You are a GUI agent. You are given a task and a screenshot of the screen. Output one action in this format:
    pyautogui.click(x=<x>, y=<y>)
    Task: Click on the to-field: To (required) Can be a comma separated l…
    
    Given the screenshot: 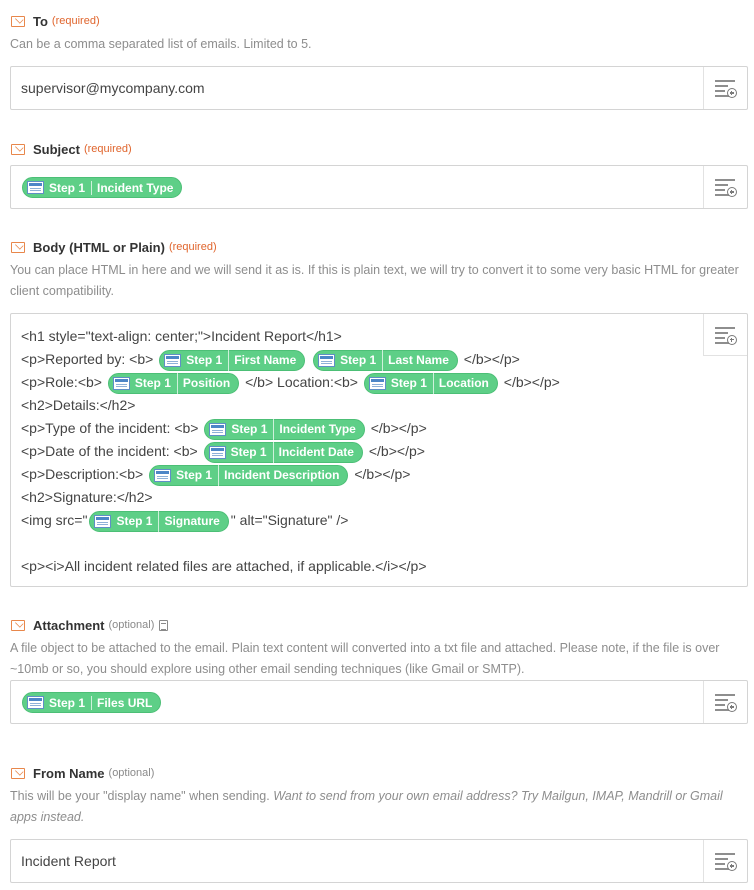 What is the action you would take?
    pyautogui.click(x=379, y=61)
    